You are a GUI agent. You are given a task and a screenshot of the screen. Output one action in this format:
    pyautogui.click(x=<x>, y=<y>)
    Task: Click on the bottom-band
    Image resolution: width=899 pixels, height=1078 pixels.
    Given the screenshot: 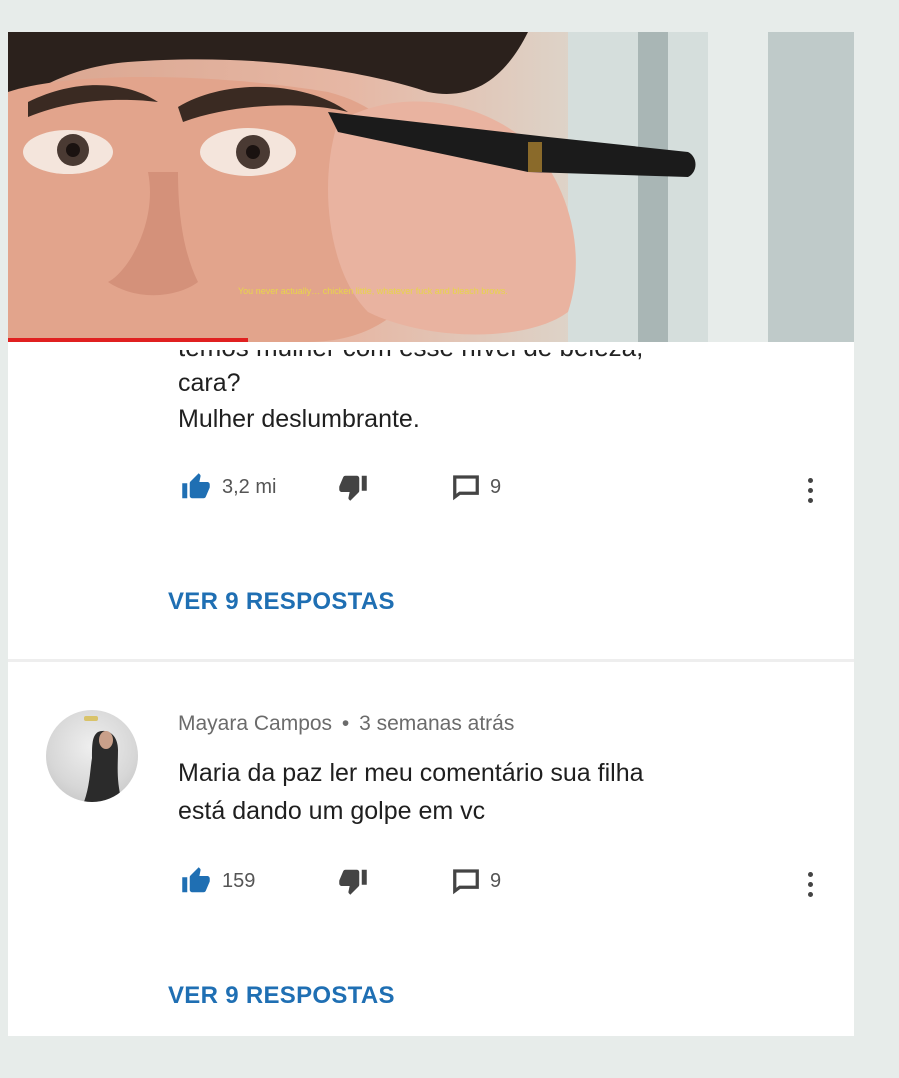 What is the action you would take?
    pyautogui.click(x=449, y=1057)
    